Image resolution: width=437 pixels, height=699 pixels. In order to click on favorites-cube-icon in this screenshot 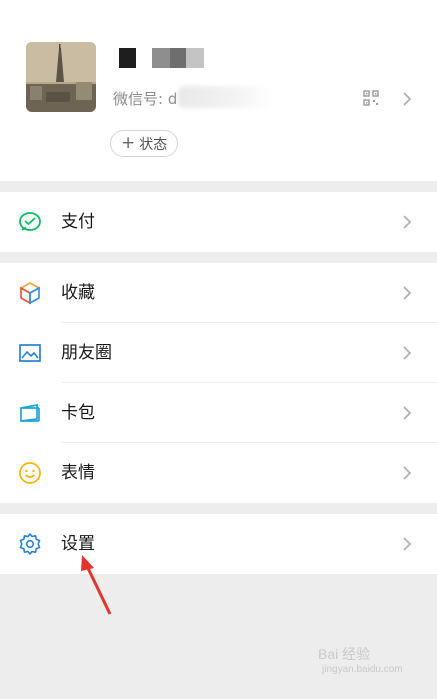, I will do `click(30, 293)`.